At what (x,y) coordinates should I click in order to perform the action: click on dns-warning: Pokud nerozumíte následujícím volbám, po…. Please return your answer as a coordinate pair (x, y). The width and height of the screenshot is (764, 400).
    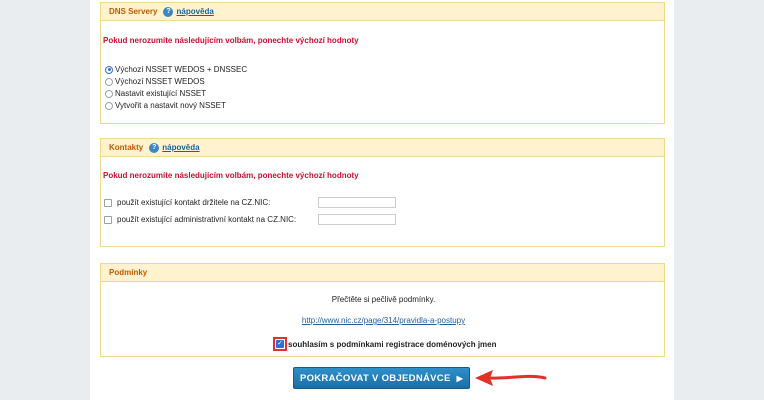
    Looking at the image, I should click on (231, 40).